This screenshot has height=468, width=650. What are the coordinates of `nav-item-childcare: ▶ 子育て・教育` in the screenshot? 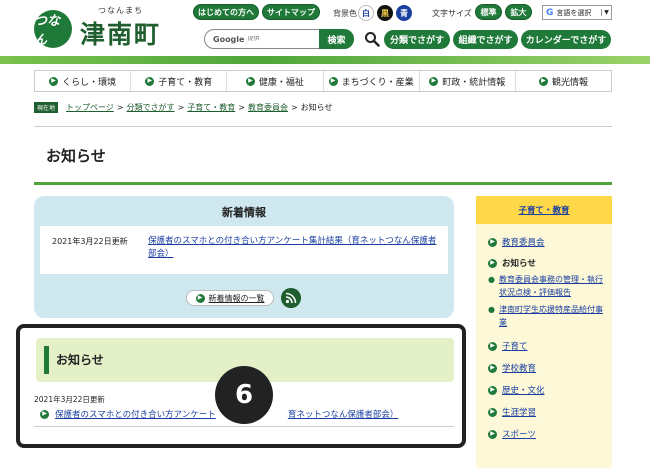 It's located at (179, 81).